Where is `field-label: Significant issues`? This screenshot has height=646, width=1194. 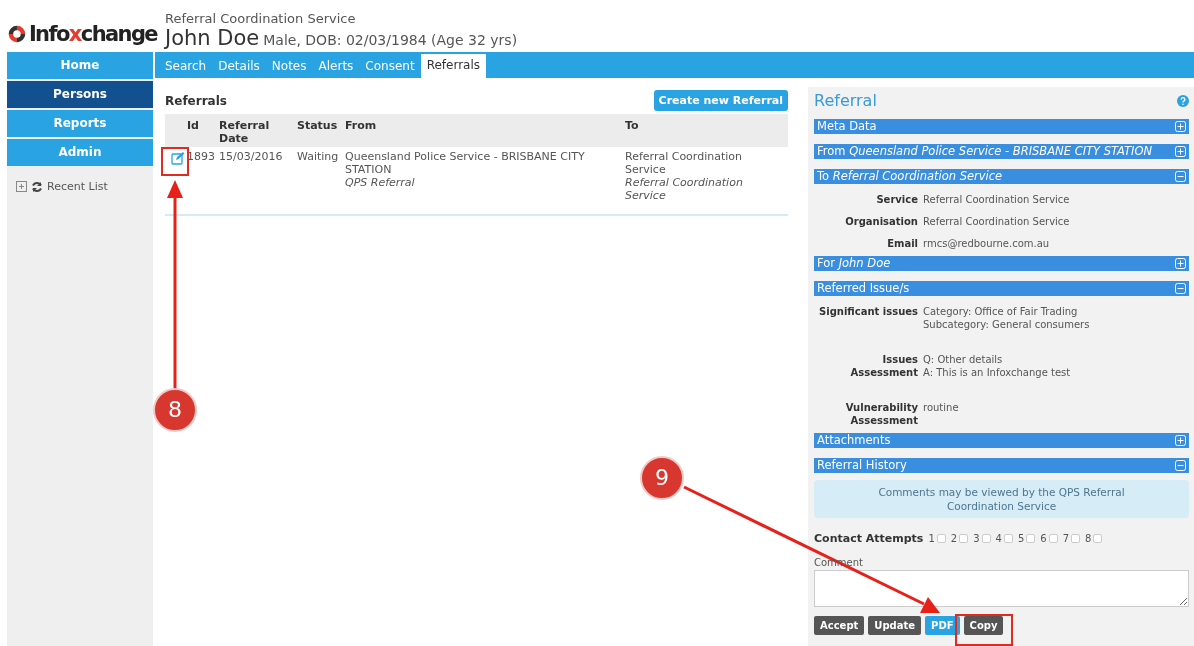
field-label: Significant issues is located at coordinates (868, 312).